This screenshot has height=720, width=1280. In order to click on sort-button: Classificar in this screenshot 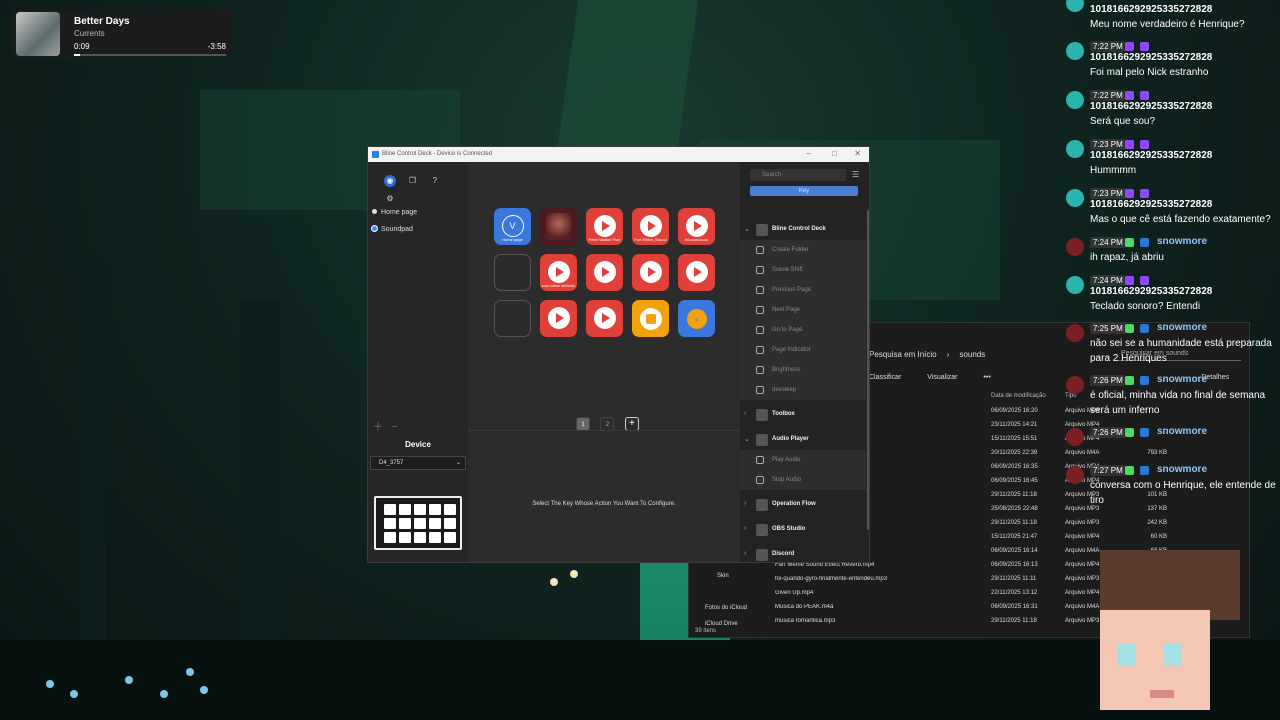, I will do `click(885, 377)`.